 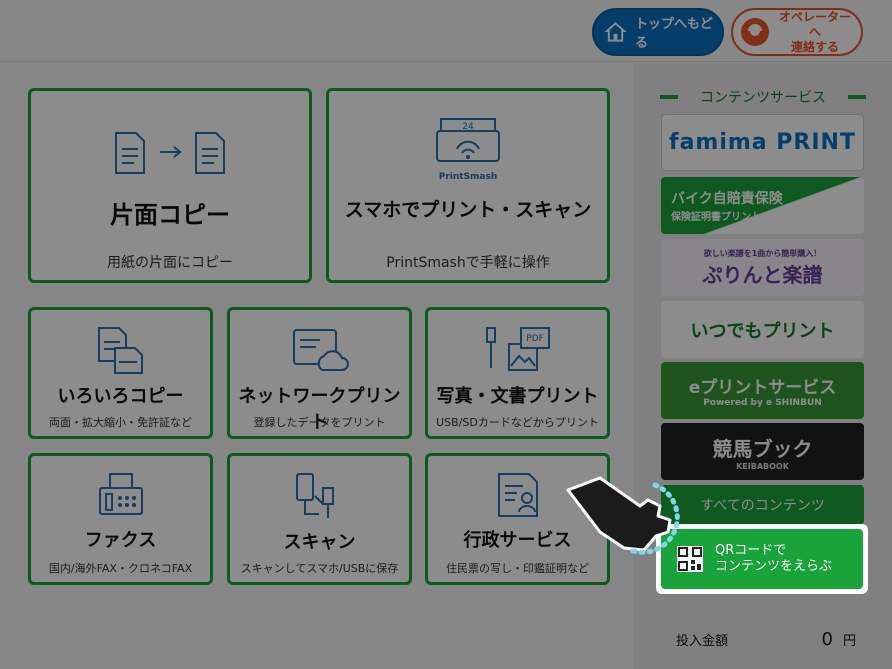 What do you see at coordinates (319, 519) in the screenshot?
I see `tile-scan: スキャン スキャンしてスマホ/USBに保存` at bounding box center [319, 519].